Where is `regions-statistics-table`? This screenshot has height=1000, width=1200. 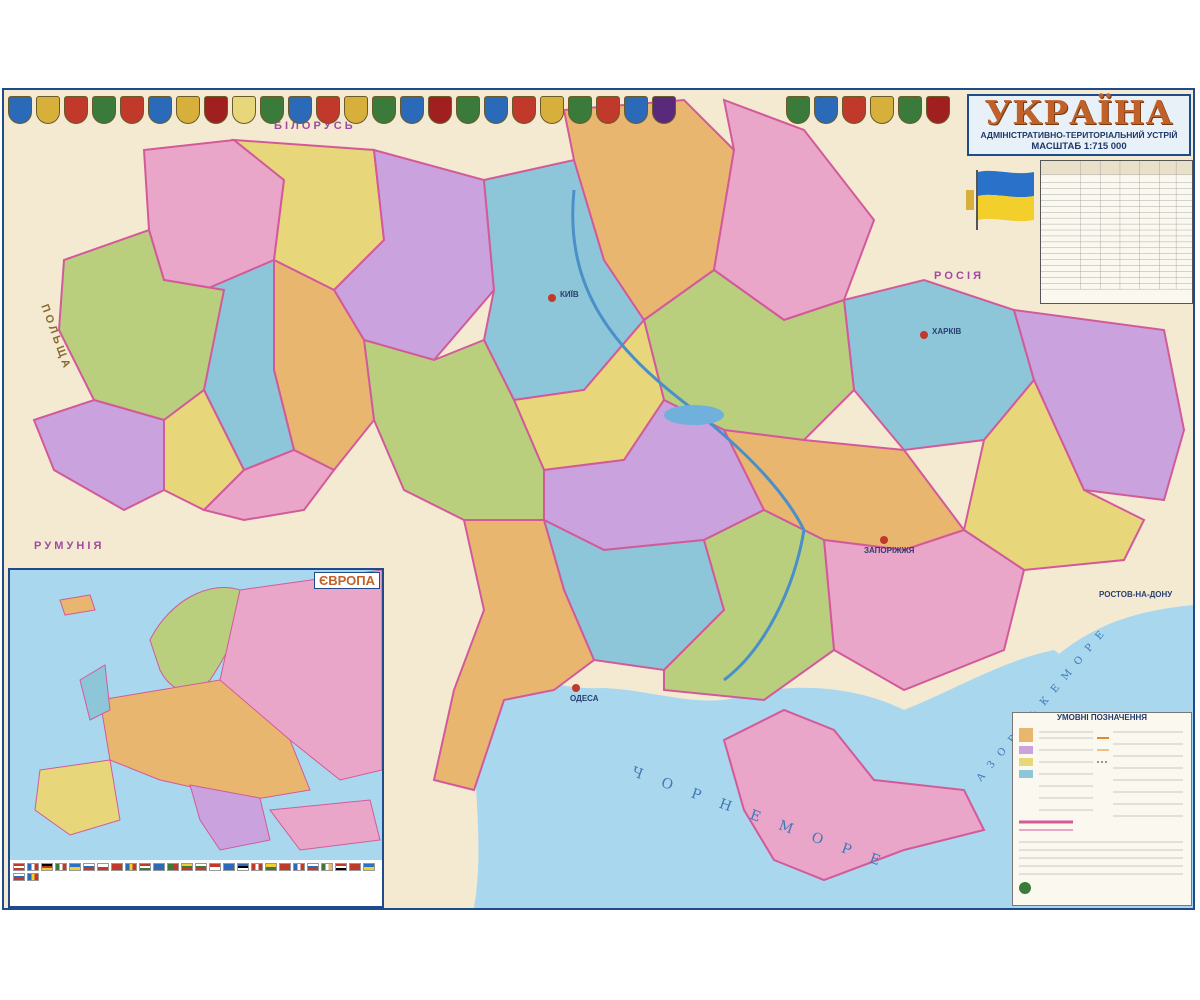
regions-statistics-table is located at coordinates (1116, 232).